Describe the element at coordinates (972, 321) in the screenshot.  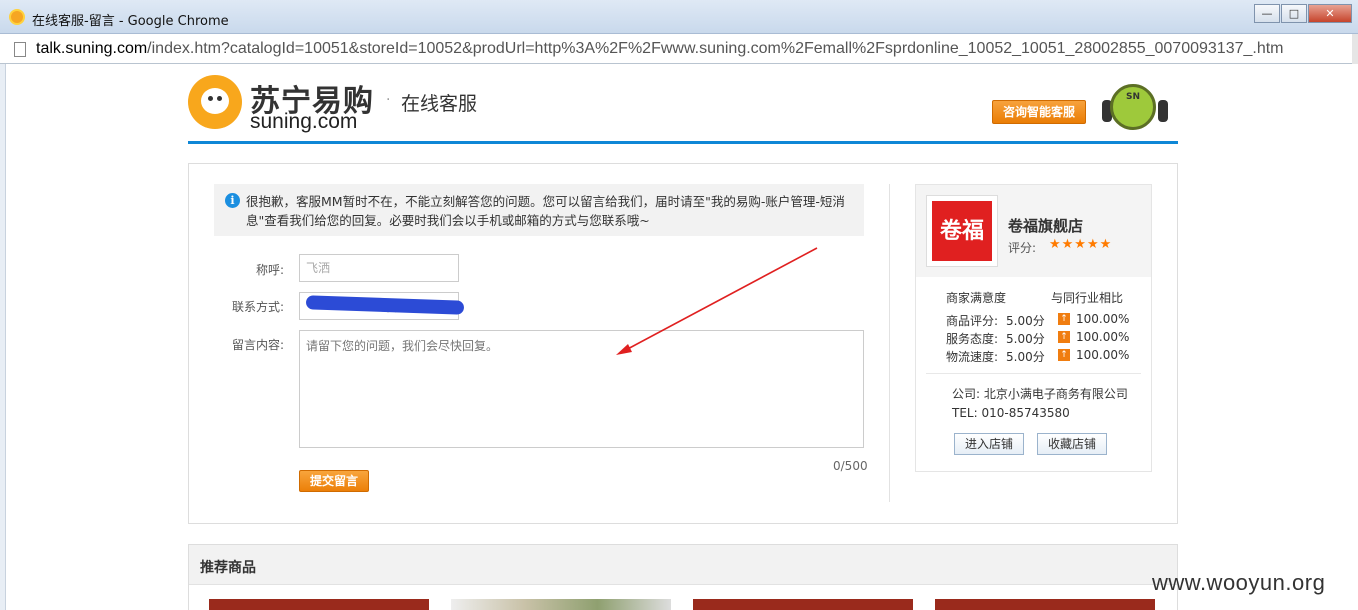
I see `metric-row-label: 商品评分:` at that location.